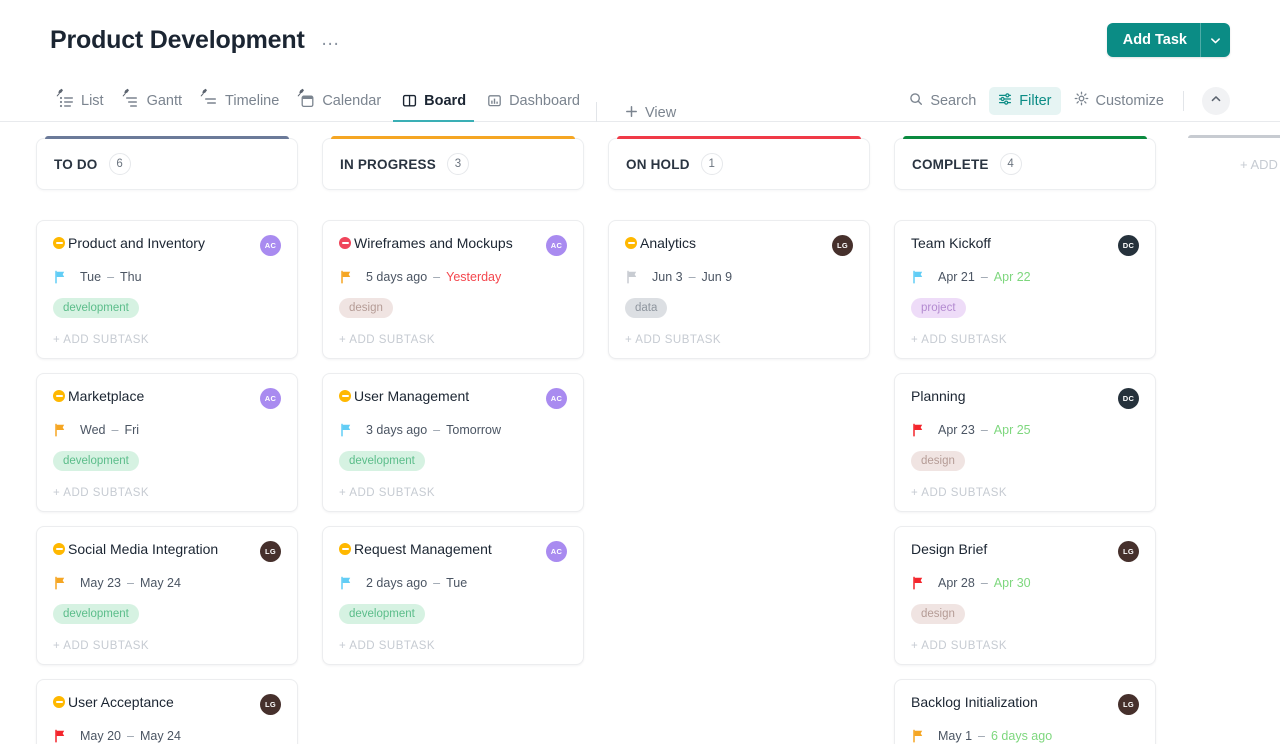 The width and height of the screenshot is (1280, 744). I want to click on task-date-range: 5 days ago – Yesterday, so click(453, 277).